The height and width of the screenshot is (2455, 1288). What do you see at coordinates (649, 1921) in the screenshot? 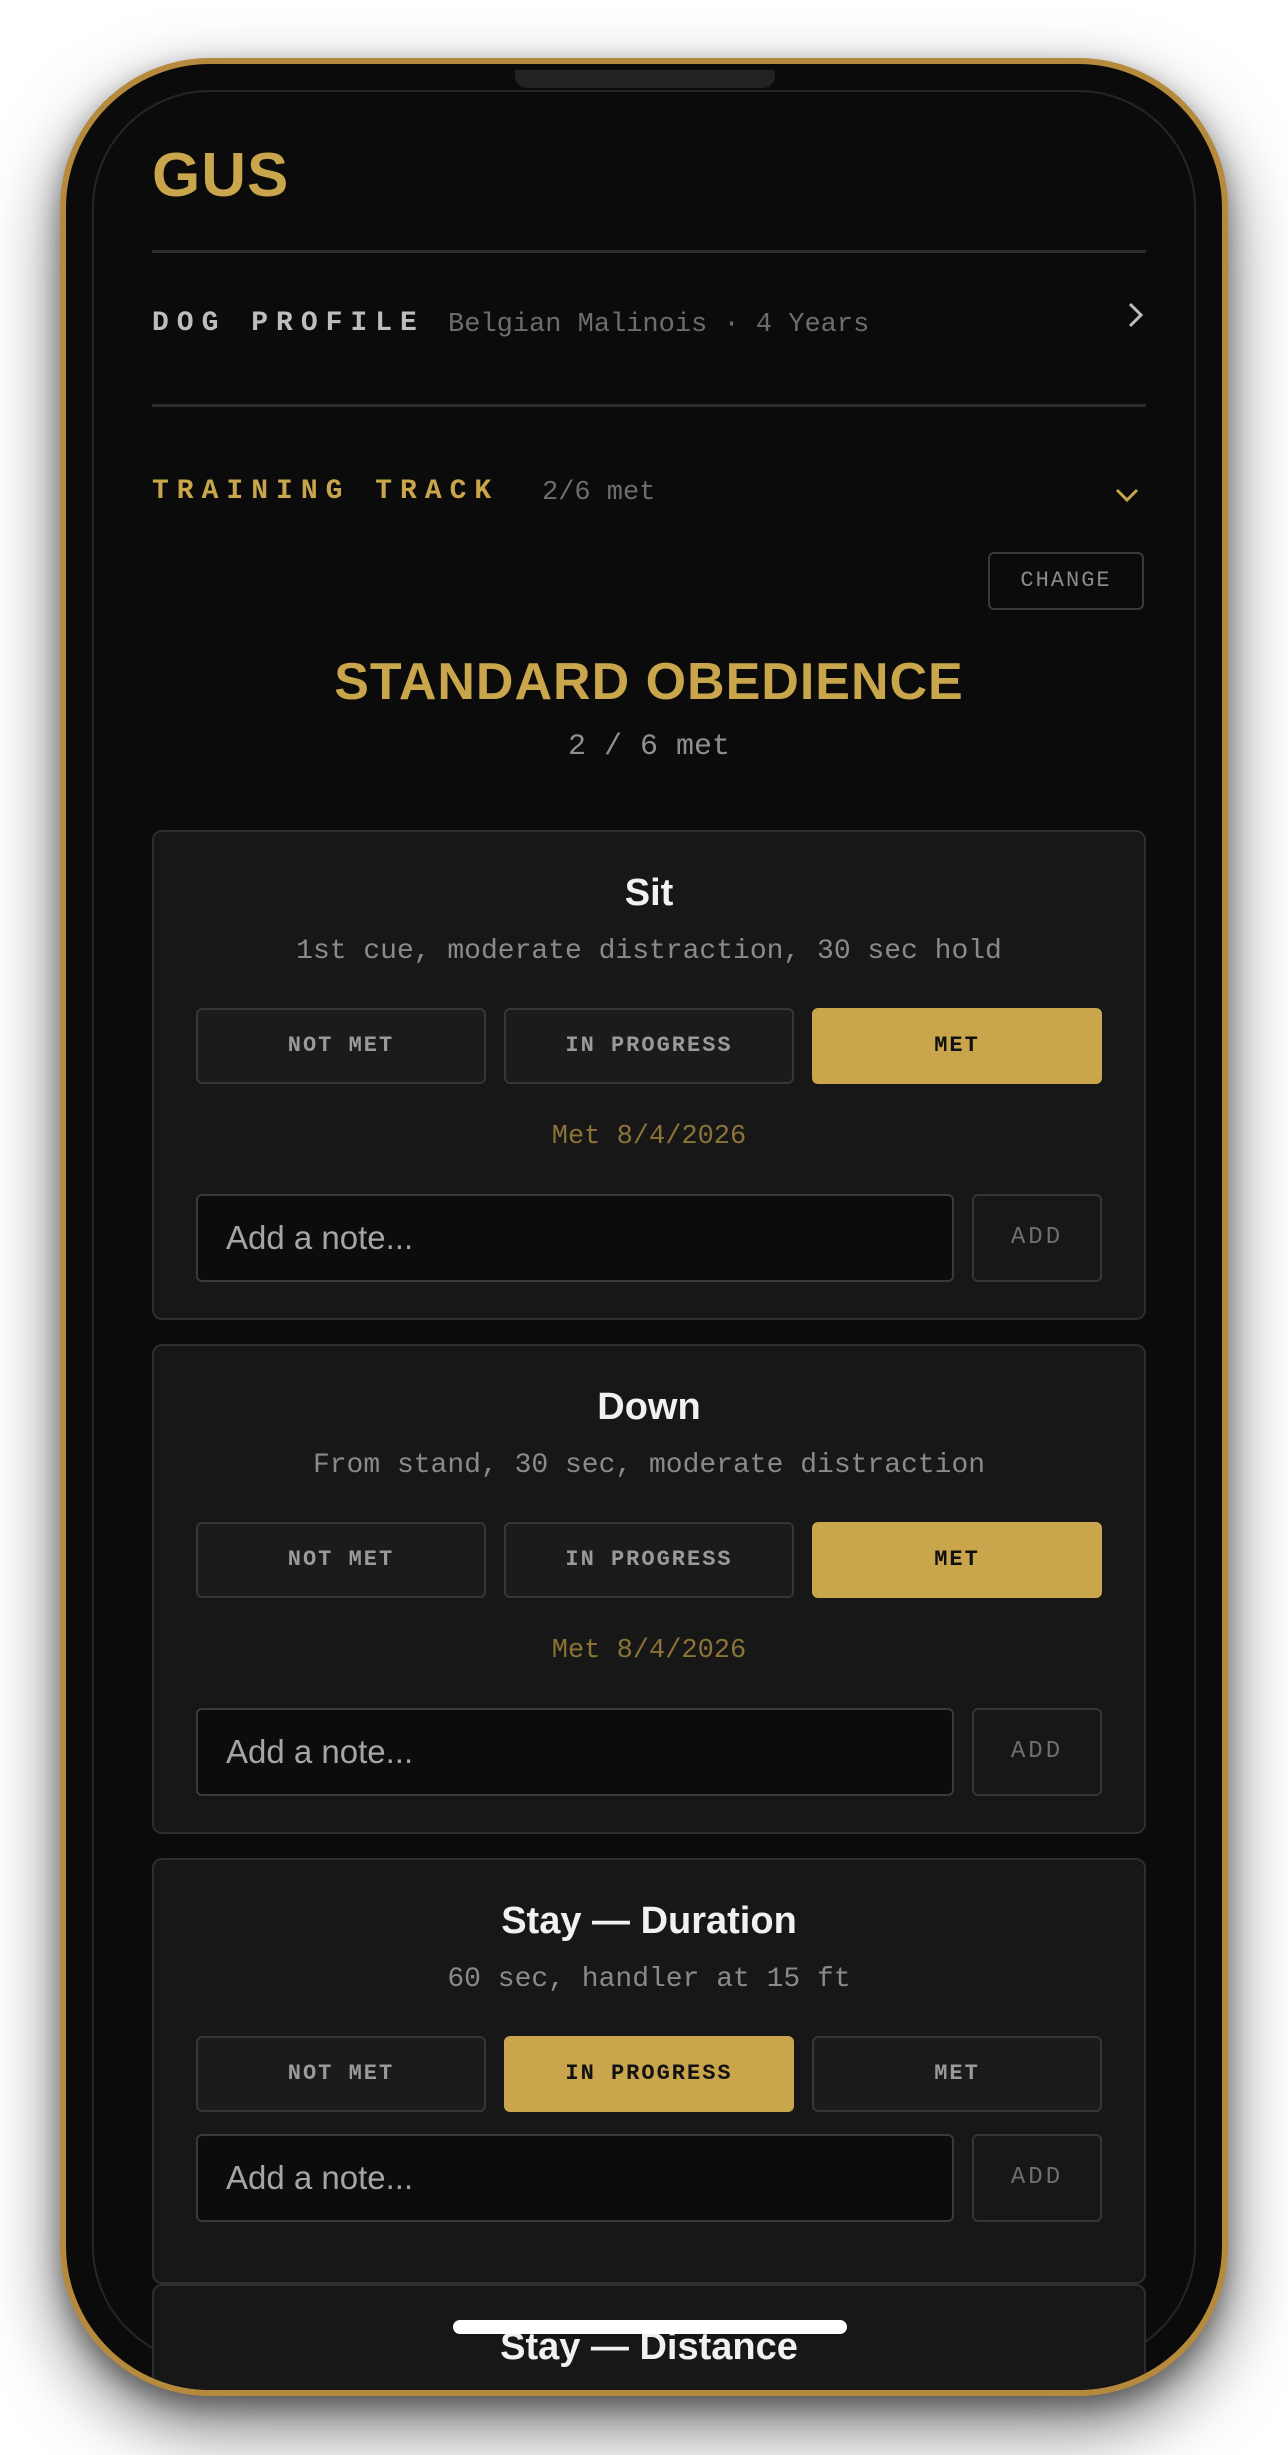
I see `skill-name: Stay — Duration` at bounding box center [649, 1921].